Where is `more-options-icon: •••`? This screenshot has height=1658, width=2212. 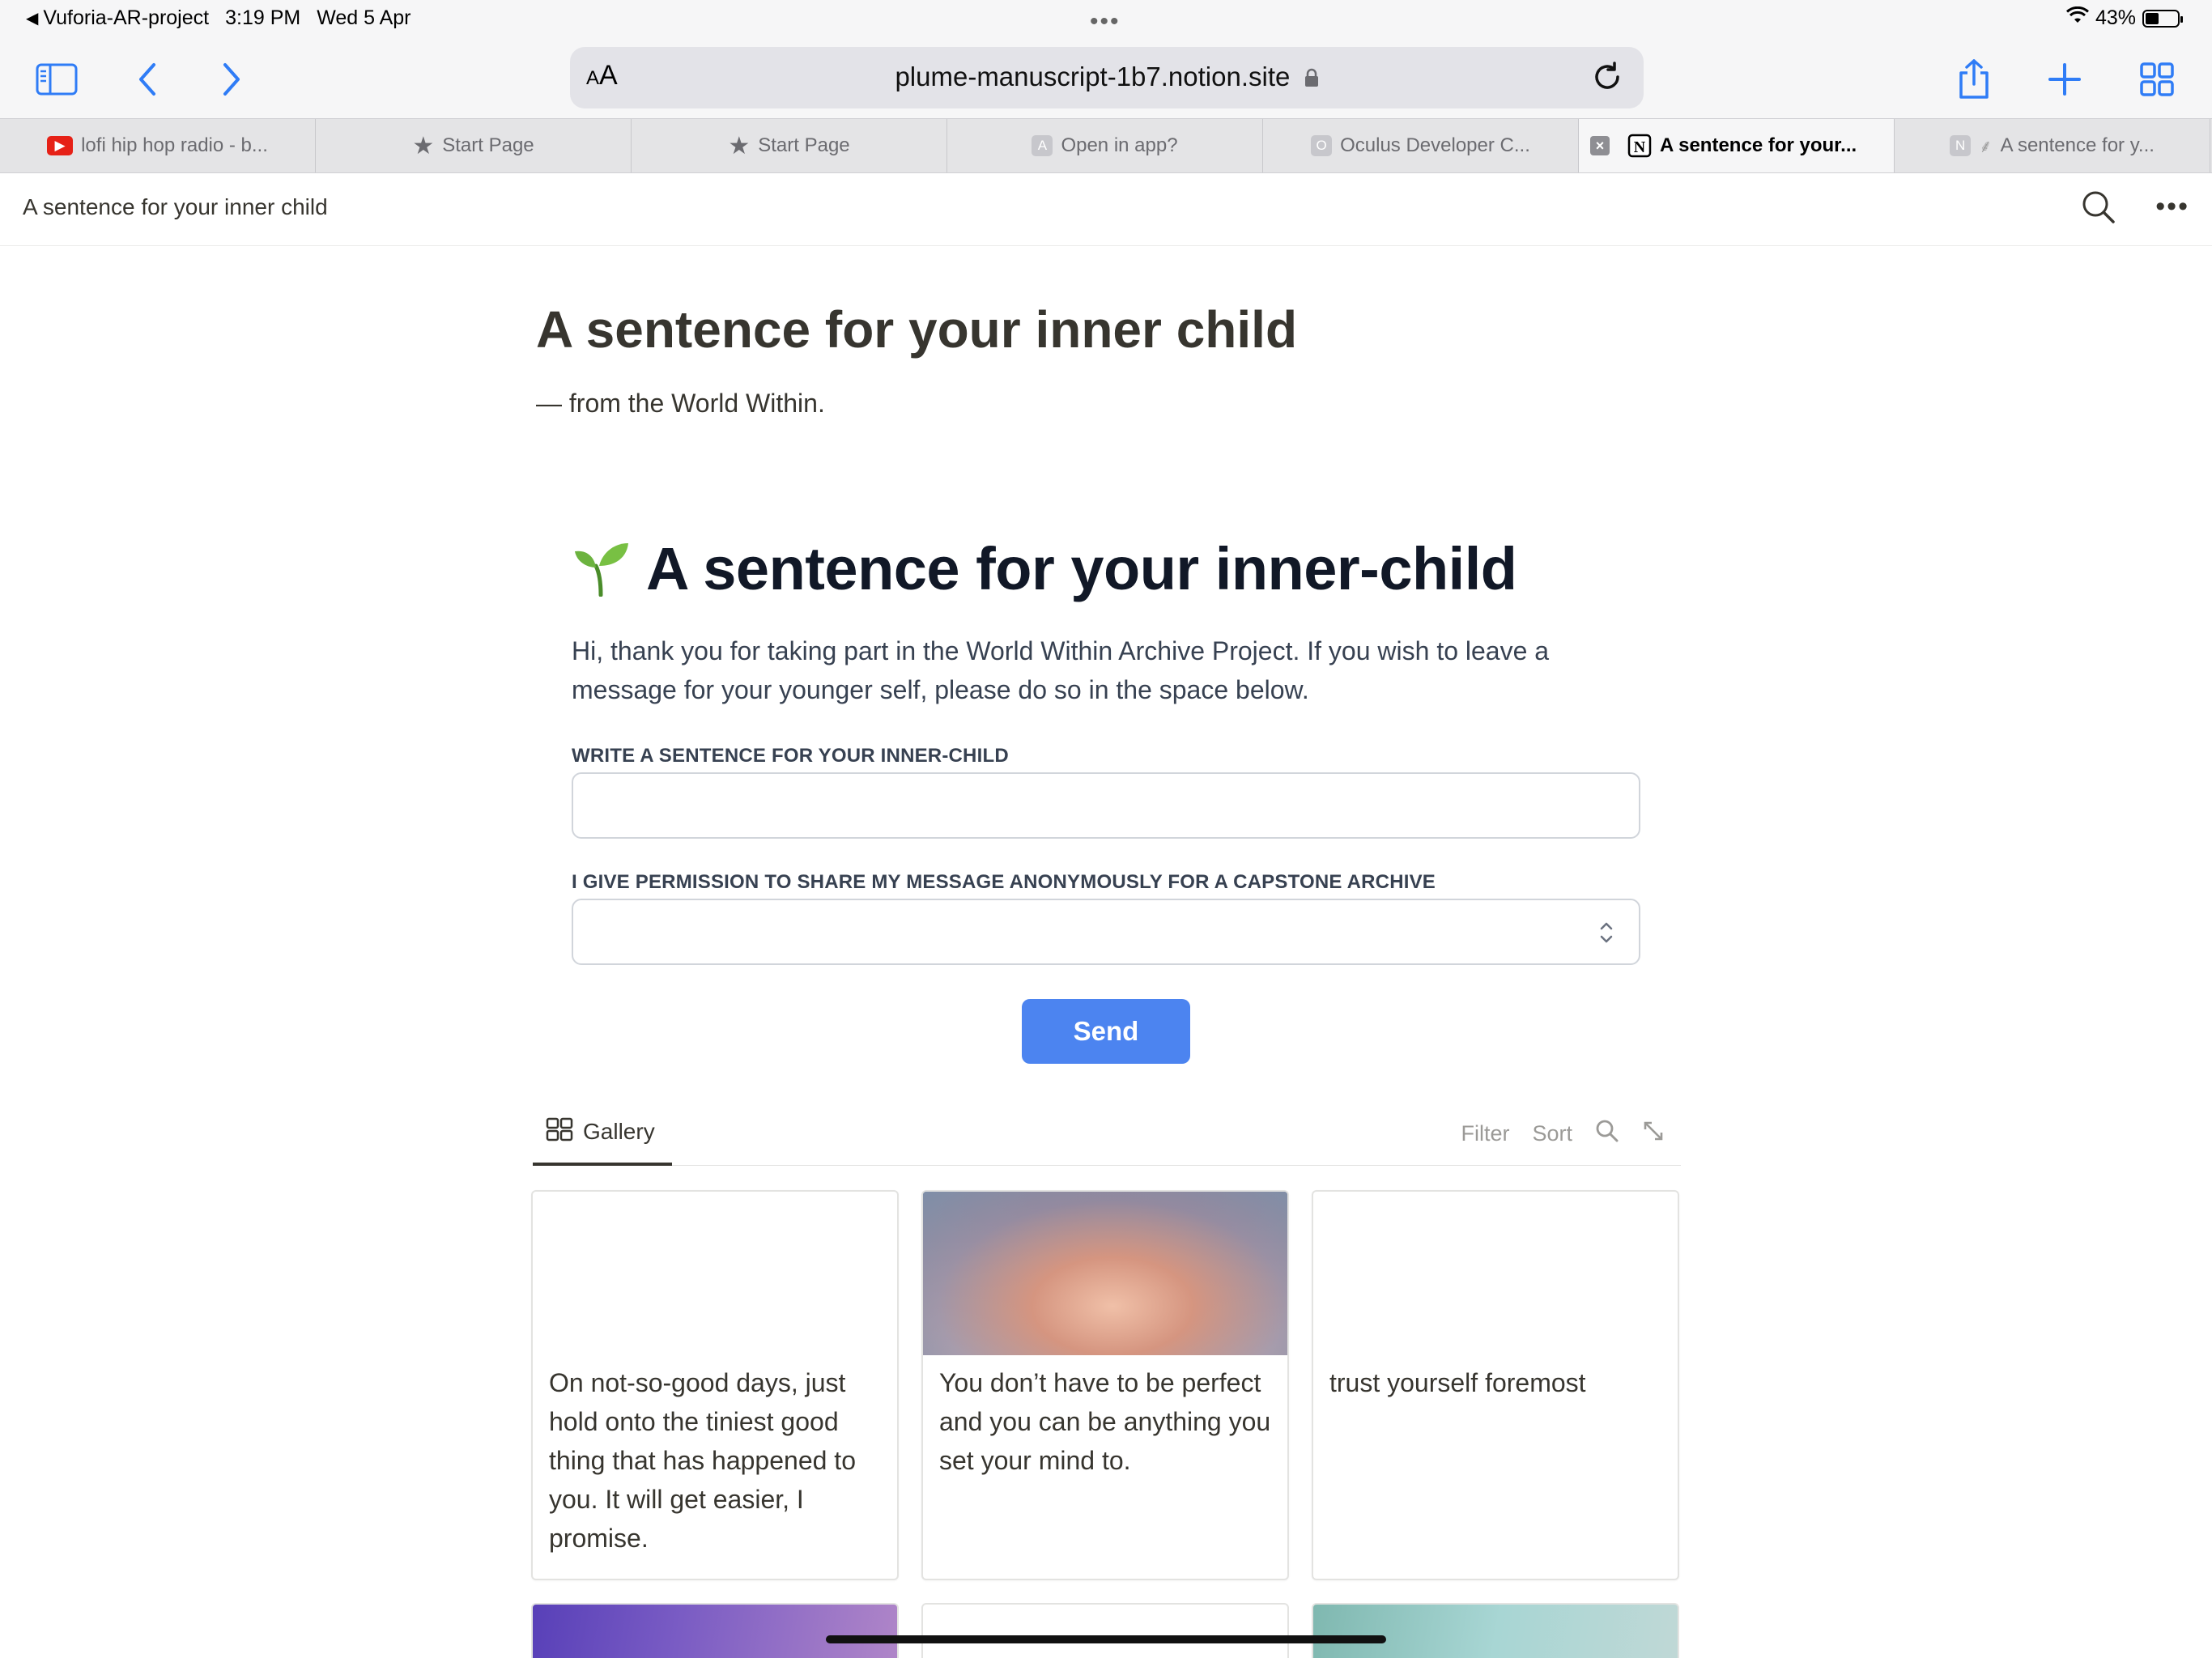
more-options-icon: ••• is located at coordinates (2172, 207).